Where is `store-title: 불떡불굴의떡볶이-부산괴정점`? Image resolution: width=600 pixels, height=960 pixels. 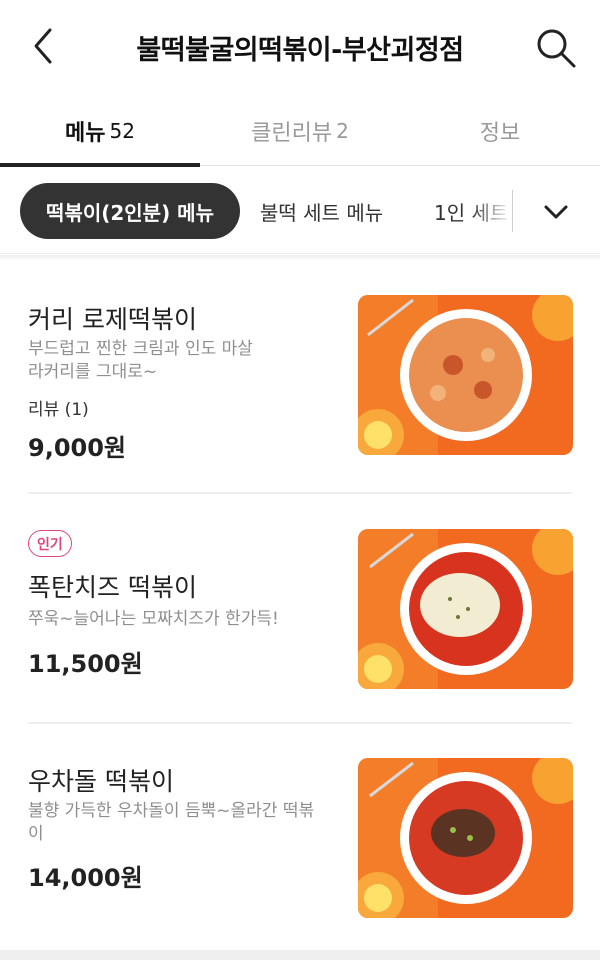 store-title: 불떡불굴의떡볶이-부산괴정점 is located at coordinates (300, 50).